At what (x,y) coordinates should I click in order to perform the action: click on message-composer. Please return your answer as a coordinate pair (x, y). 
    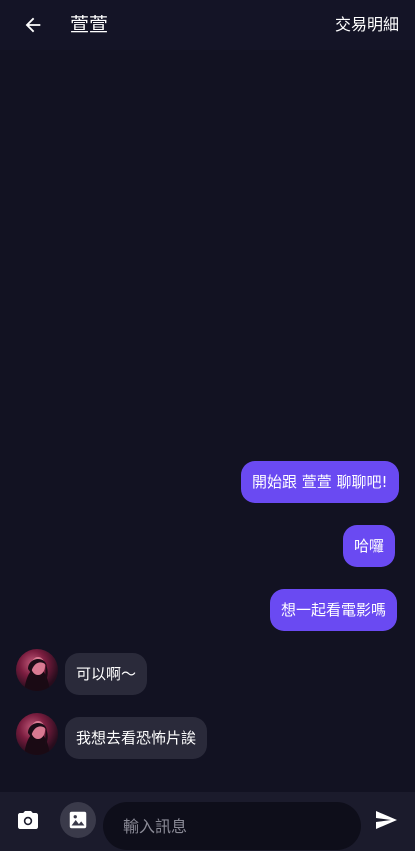
    Looking at the image, I should click on (207, 821).